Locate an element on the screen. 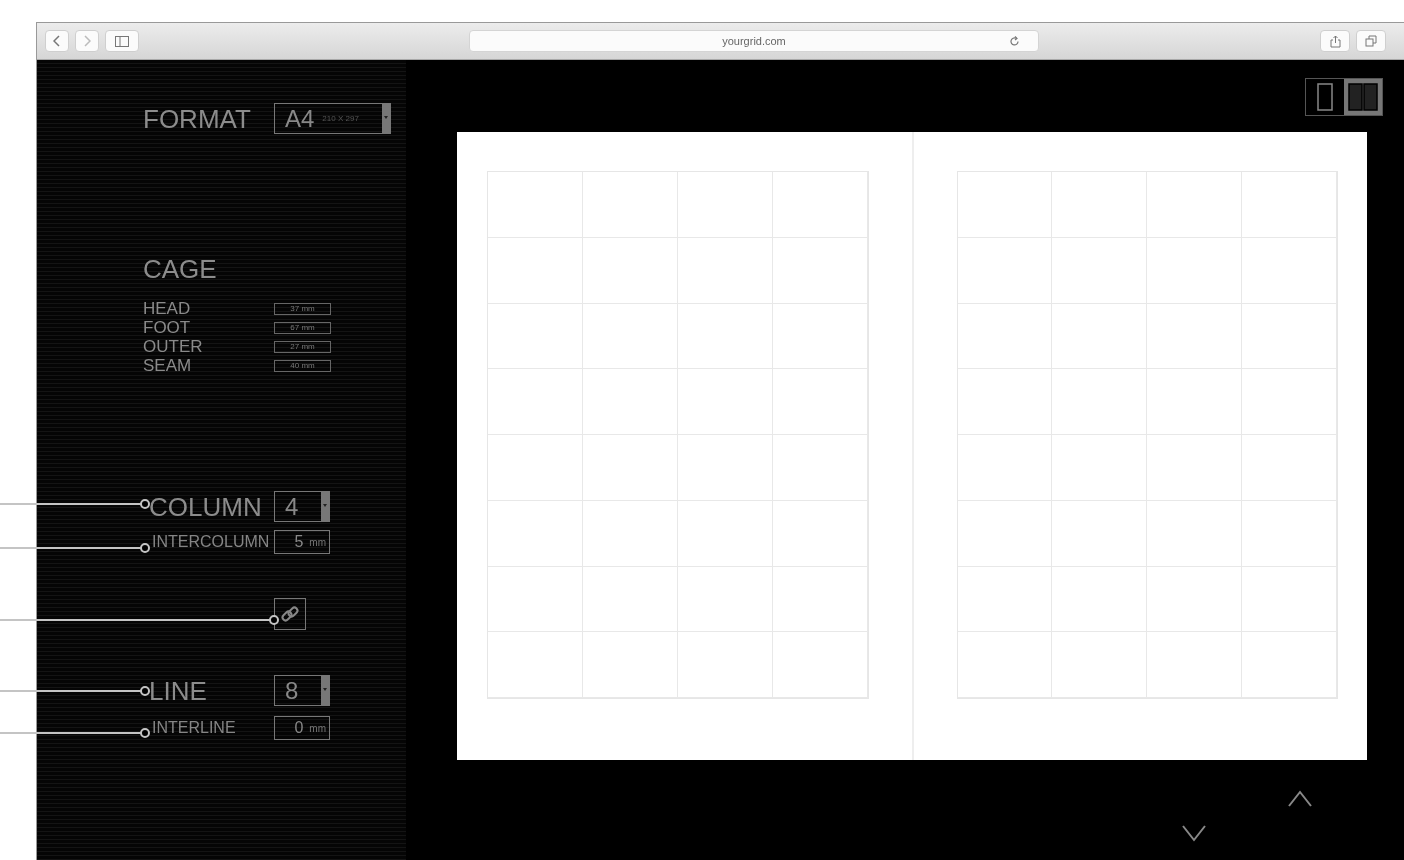  address-bar: yourgrid.com is located at coordinates (754, 41).